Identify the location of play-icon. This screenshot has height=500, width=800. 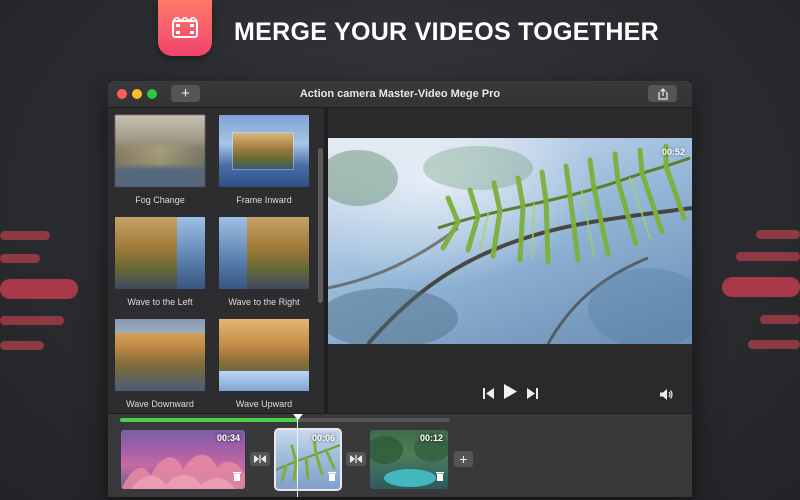
(510, 391).